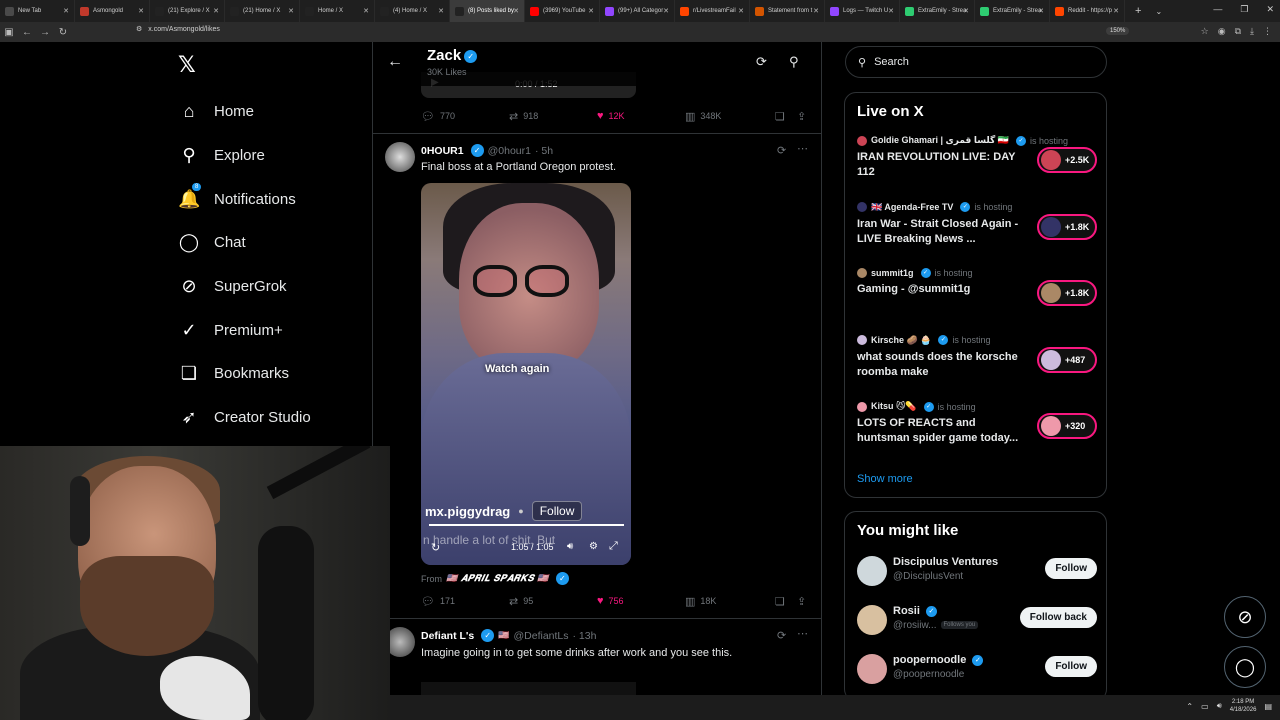 This screenshot has width=1280, height=720. Describe the element at coordinates (613, 546) in the screenshot. I see `fullscreen-icon: ⤢` at that location.